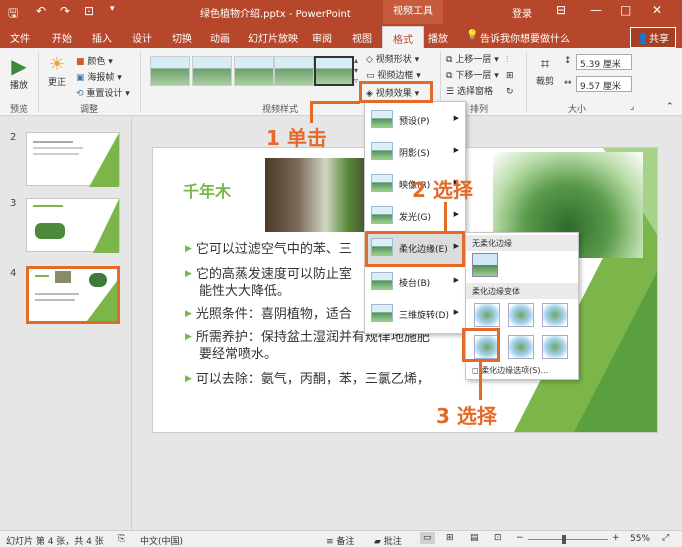 The height and width of the screenshot is (547, 682). I want to click on zoom-slider, so click(568, 539).